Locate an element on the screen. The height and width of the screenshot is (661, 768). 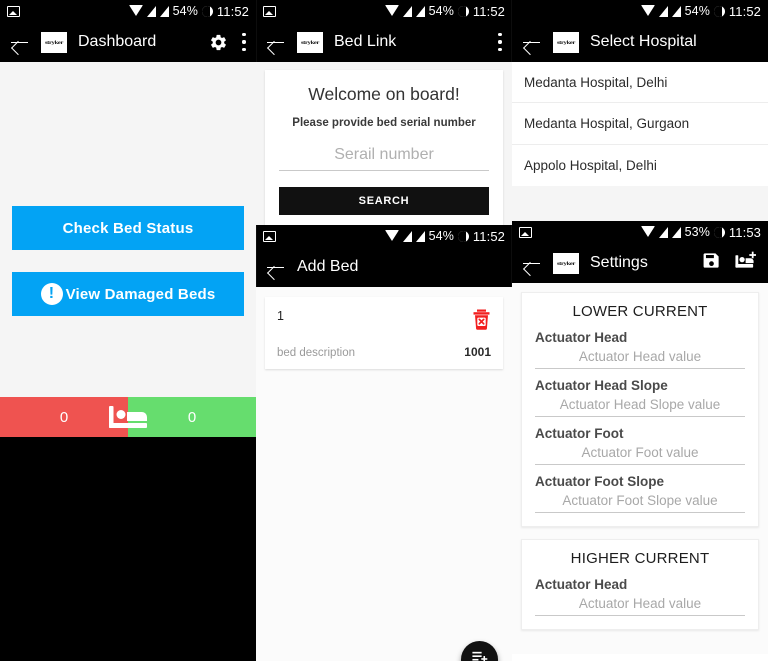
hospital-list-empty-space is located at coordinates (640, 203).